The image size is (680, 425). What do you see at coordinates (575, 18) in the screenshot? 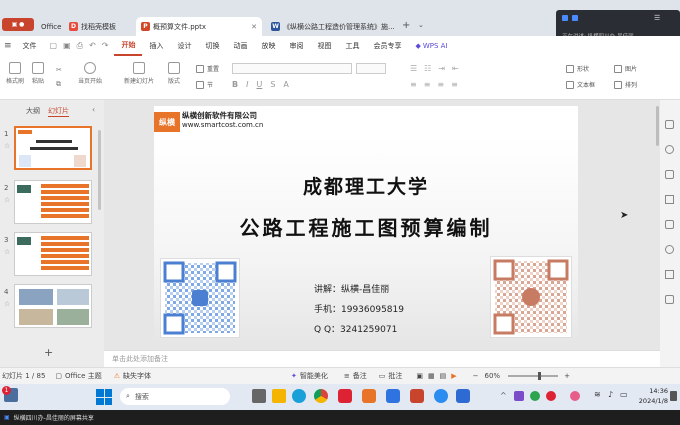
I see `screen-icon` at bounding box center [575, 18].